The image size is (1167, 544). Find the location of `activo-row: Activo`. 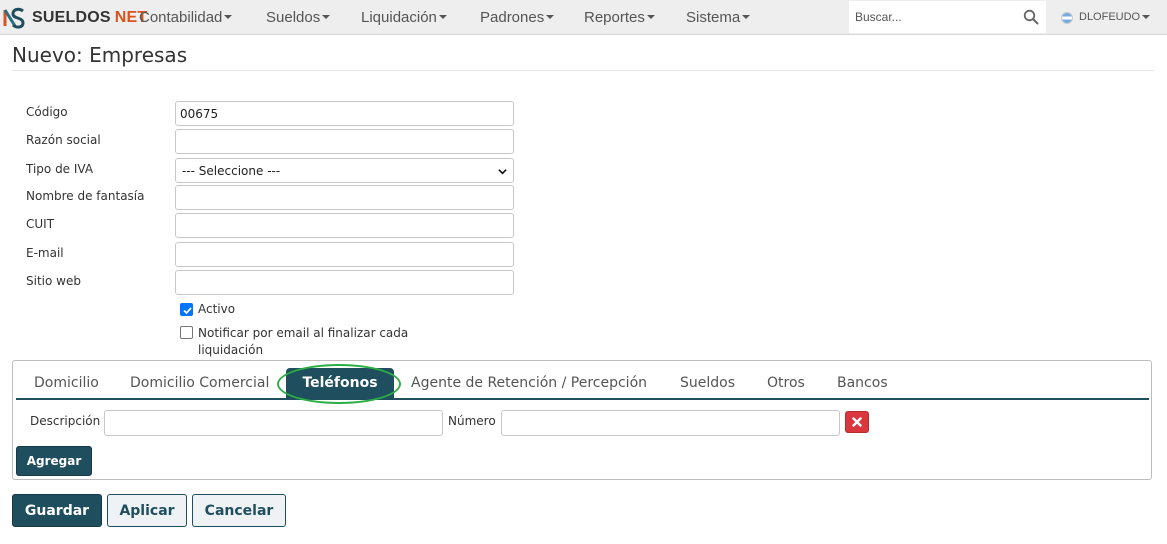

activo-row: Activo is located at coordinates (207, 309).